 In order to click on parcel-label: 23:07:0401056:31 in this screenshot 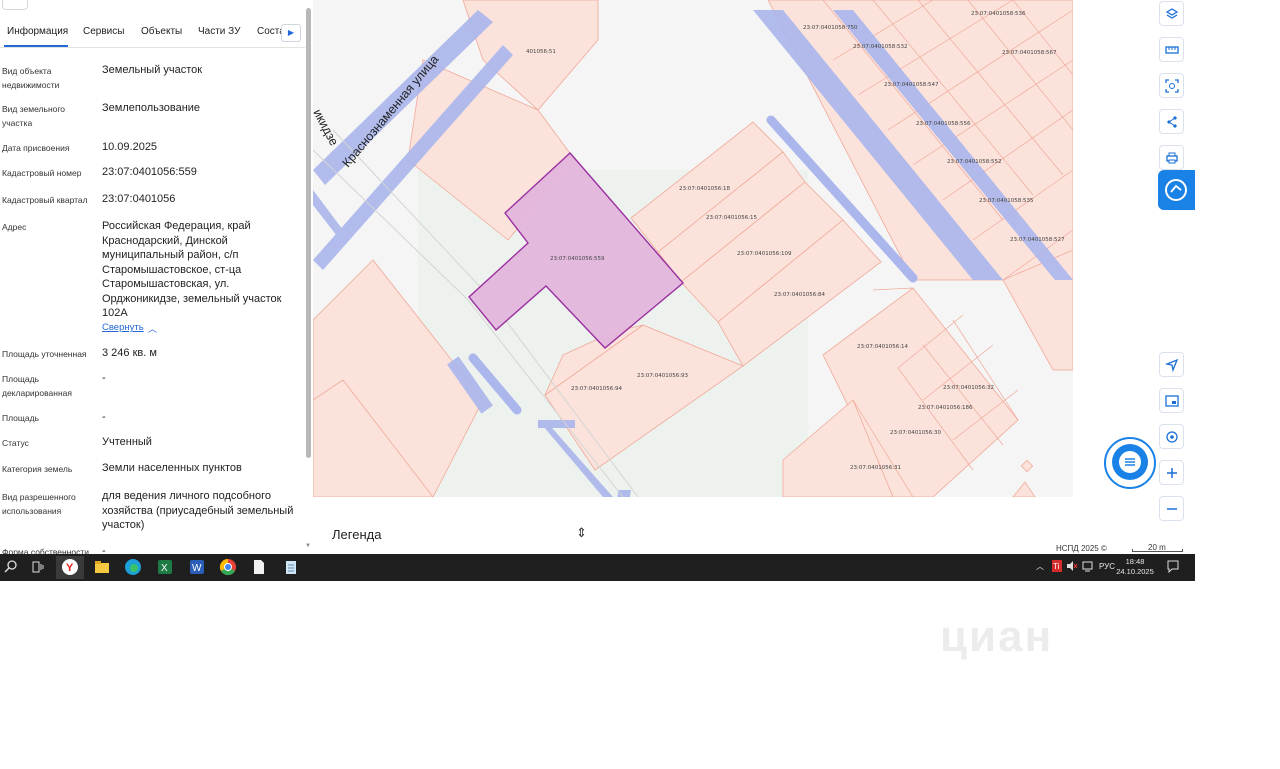, I will do `click(875, 468)`.